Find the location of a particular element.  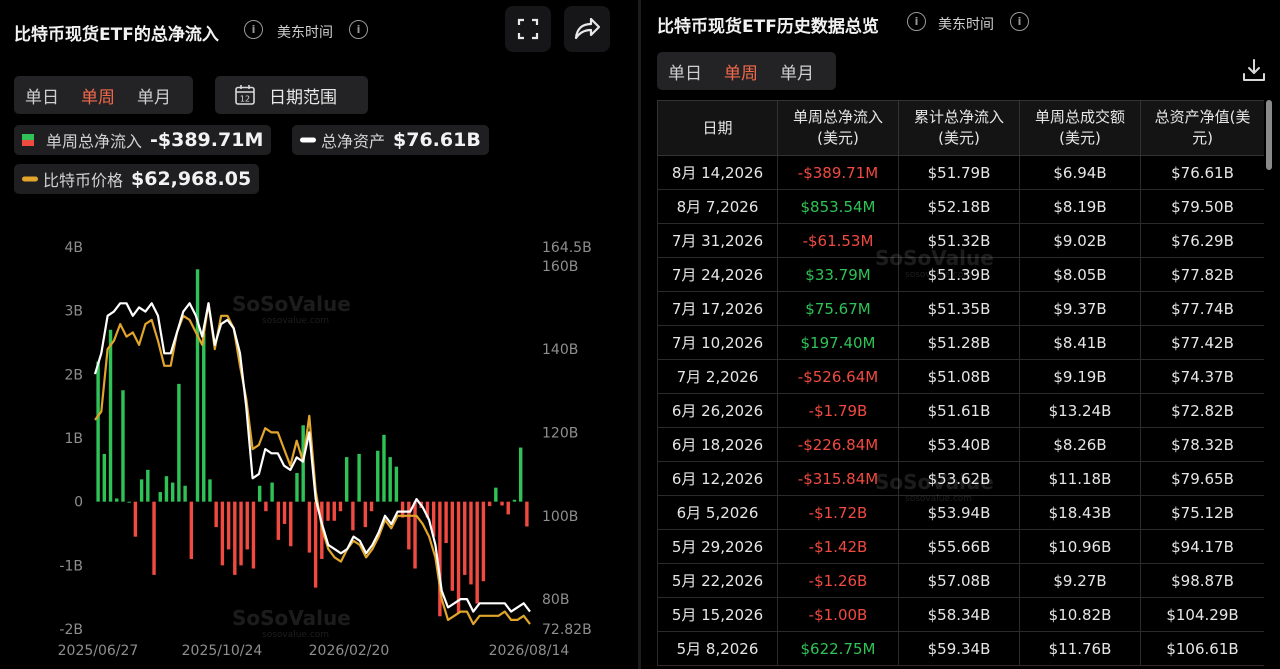

table-cell: $59.34B is located at coordinates (959, 648).